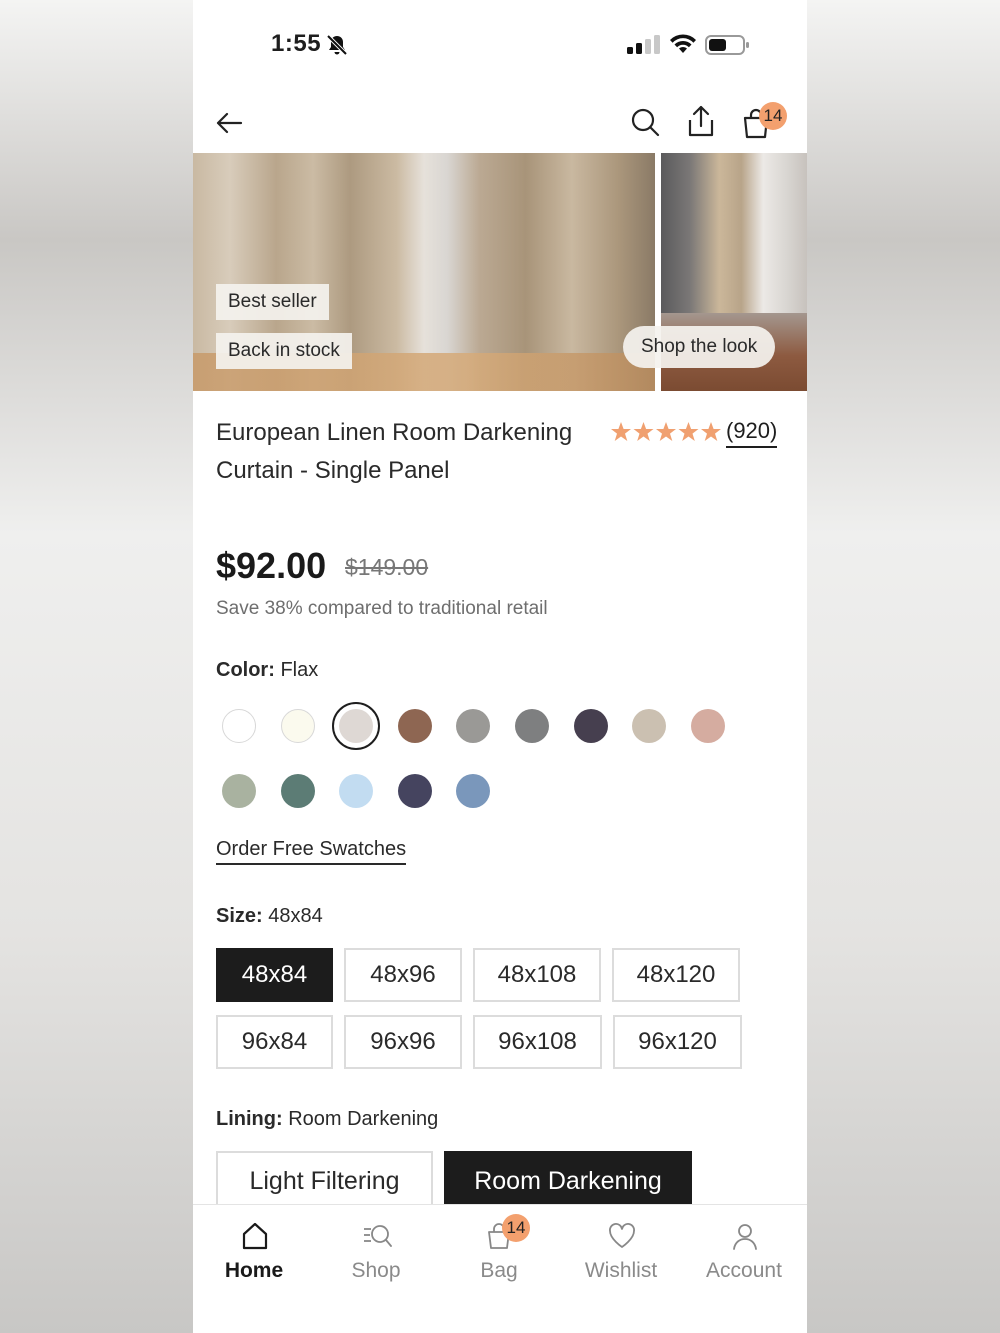  What do you see at coordinates (324, 1181) in the screenshot?
I see `lining-option-light-filtering: Light Filtering` at bounding box center [324, 1181].